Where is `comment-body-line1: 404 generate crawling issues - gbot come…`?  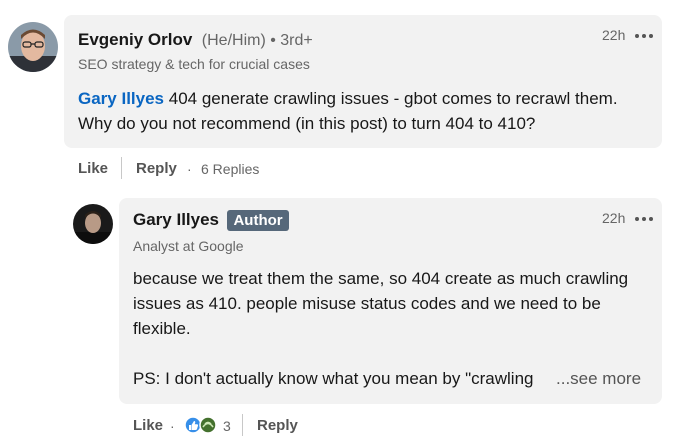
comment-body-line1: 404 generate crawling issues - gbot come… is located at coordinates (391, 98).